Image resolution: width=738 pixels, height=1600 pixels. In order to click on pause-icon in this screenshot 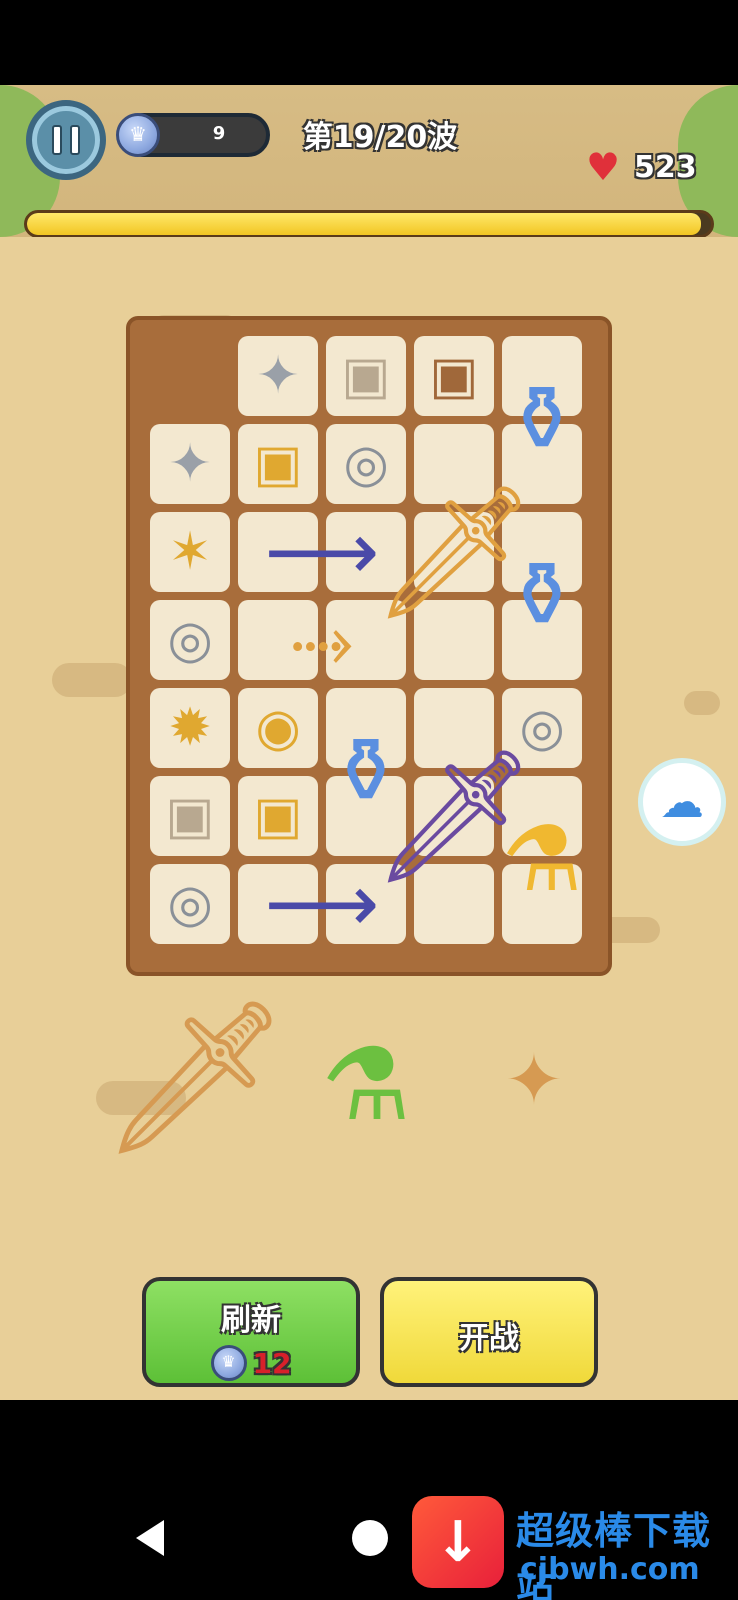, I will do `click(57, 140)`.